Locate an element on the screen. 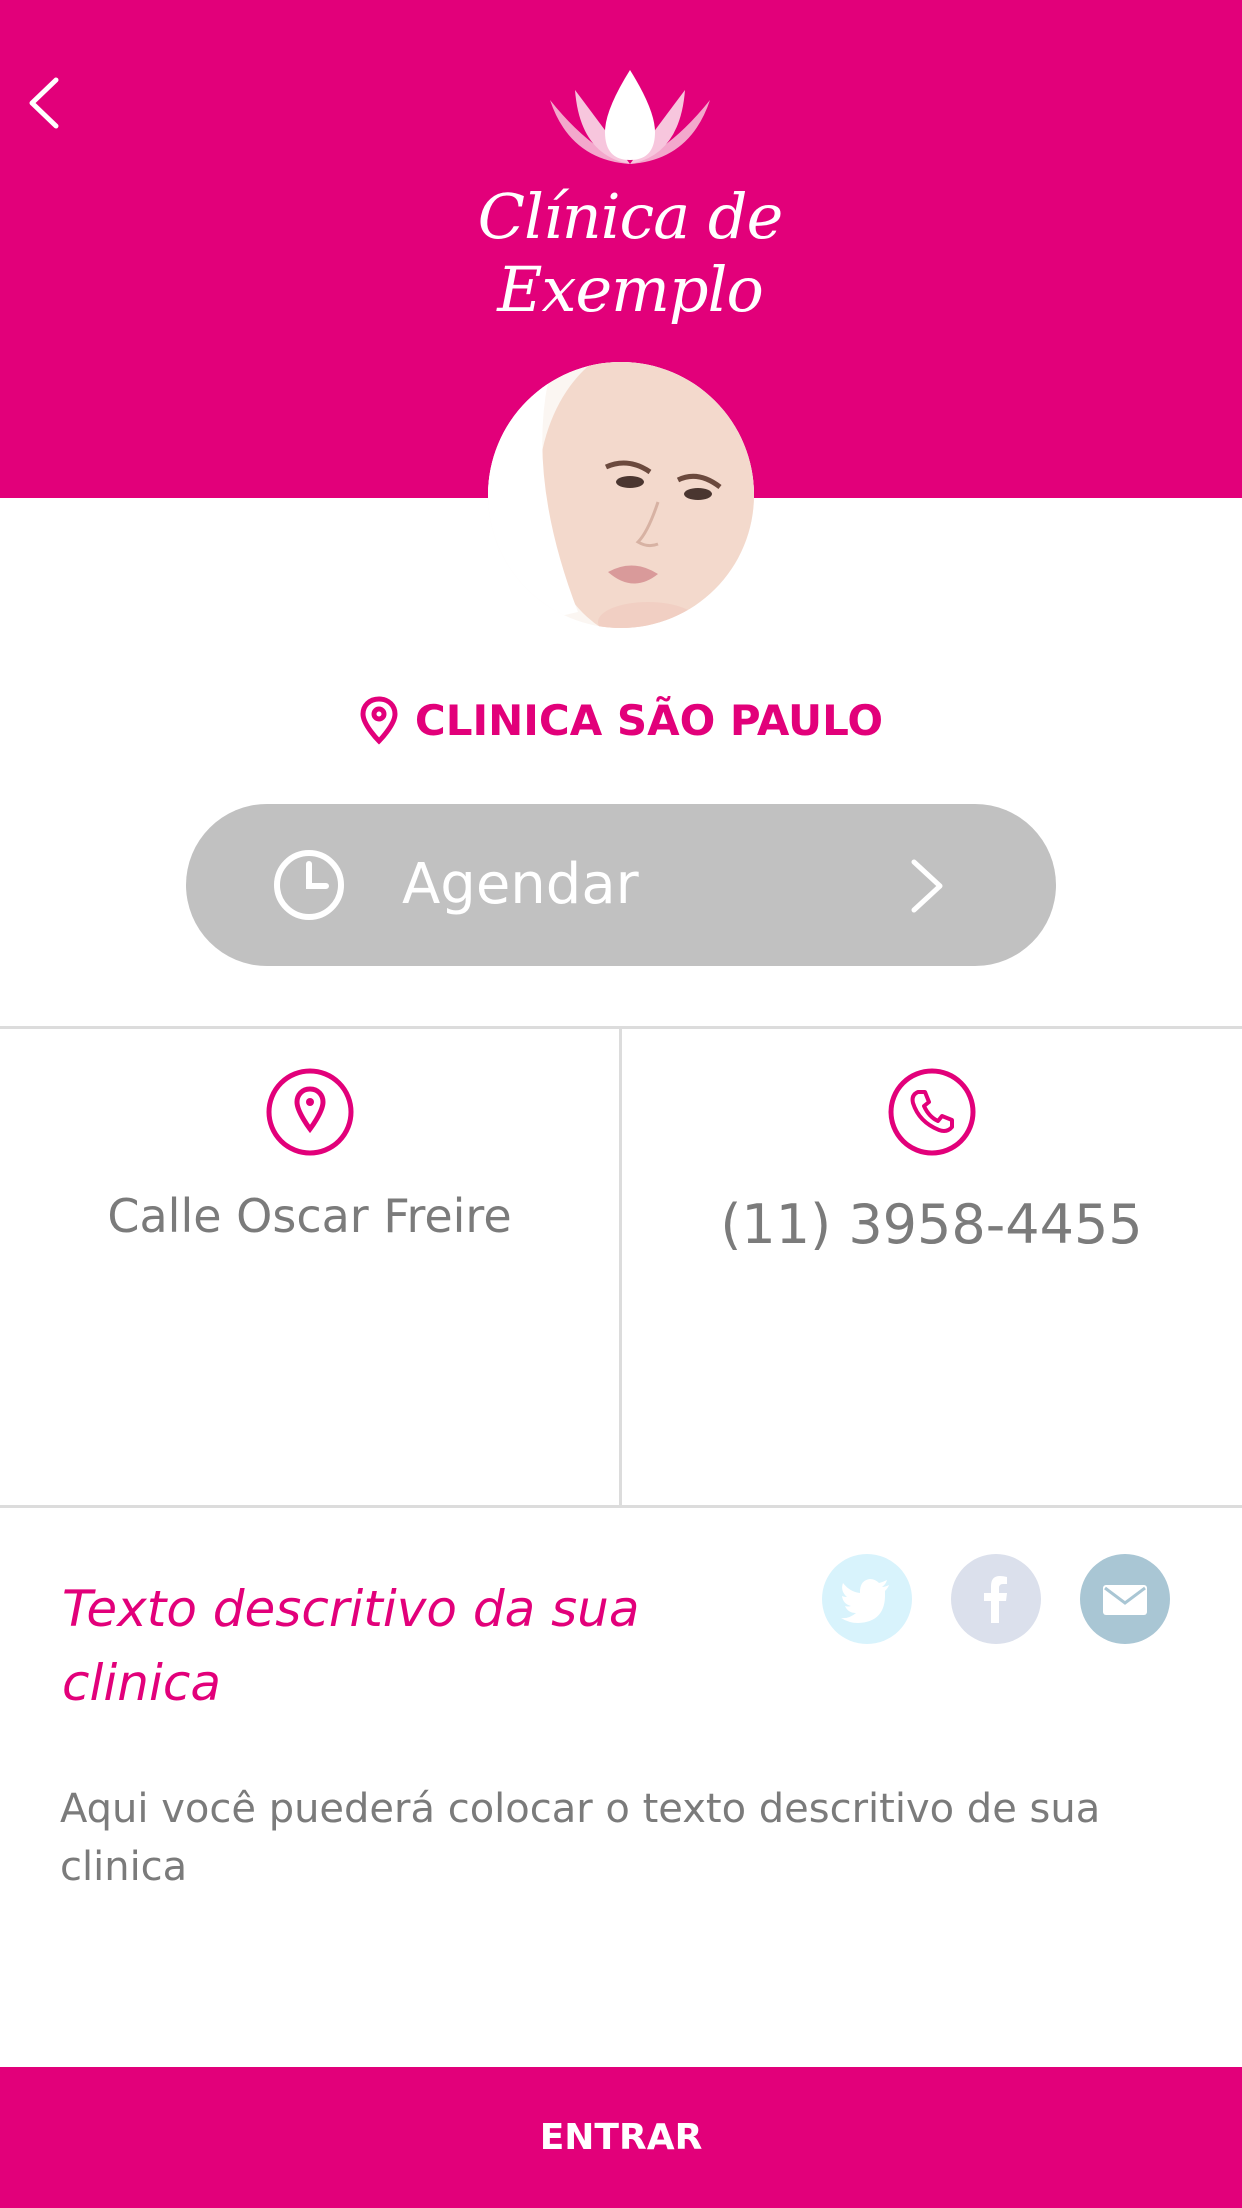  address-text: Calle Oscar Freire is located at coordinates (309, 1216).